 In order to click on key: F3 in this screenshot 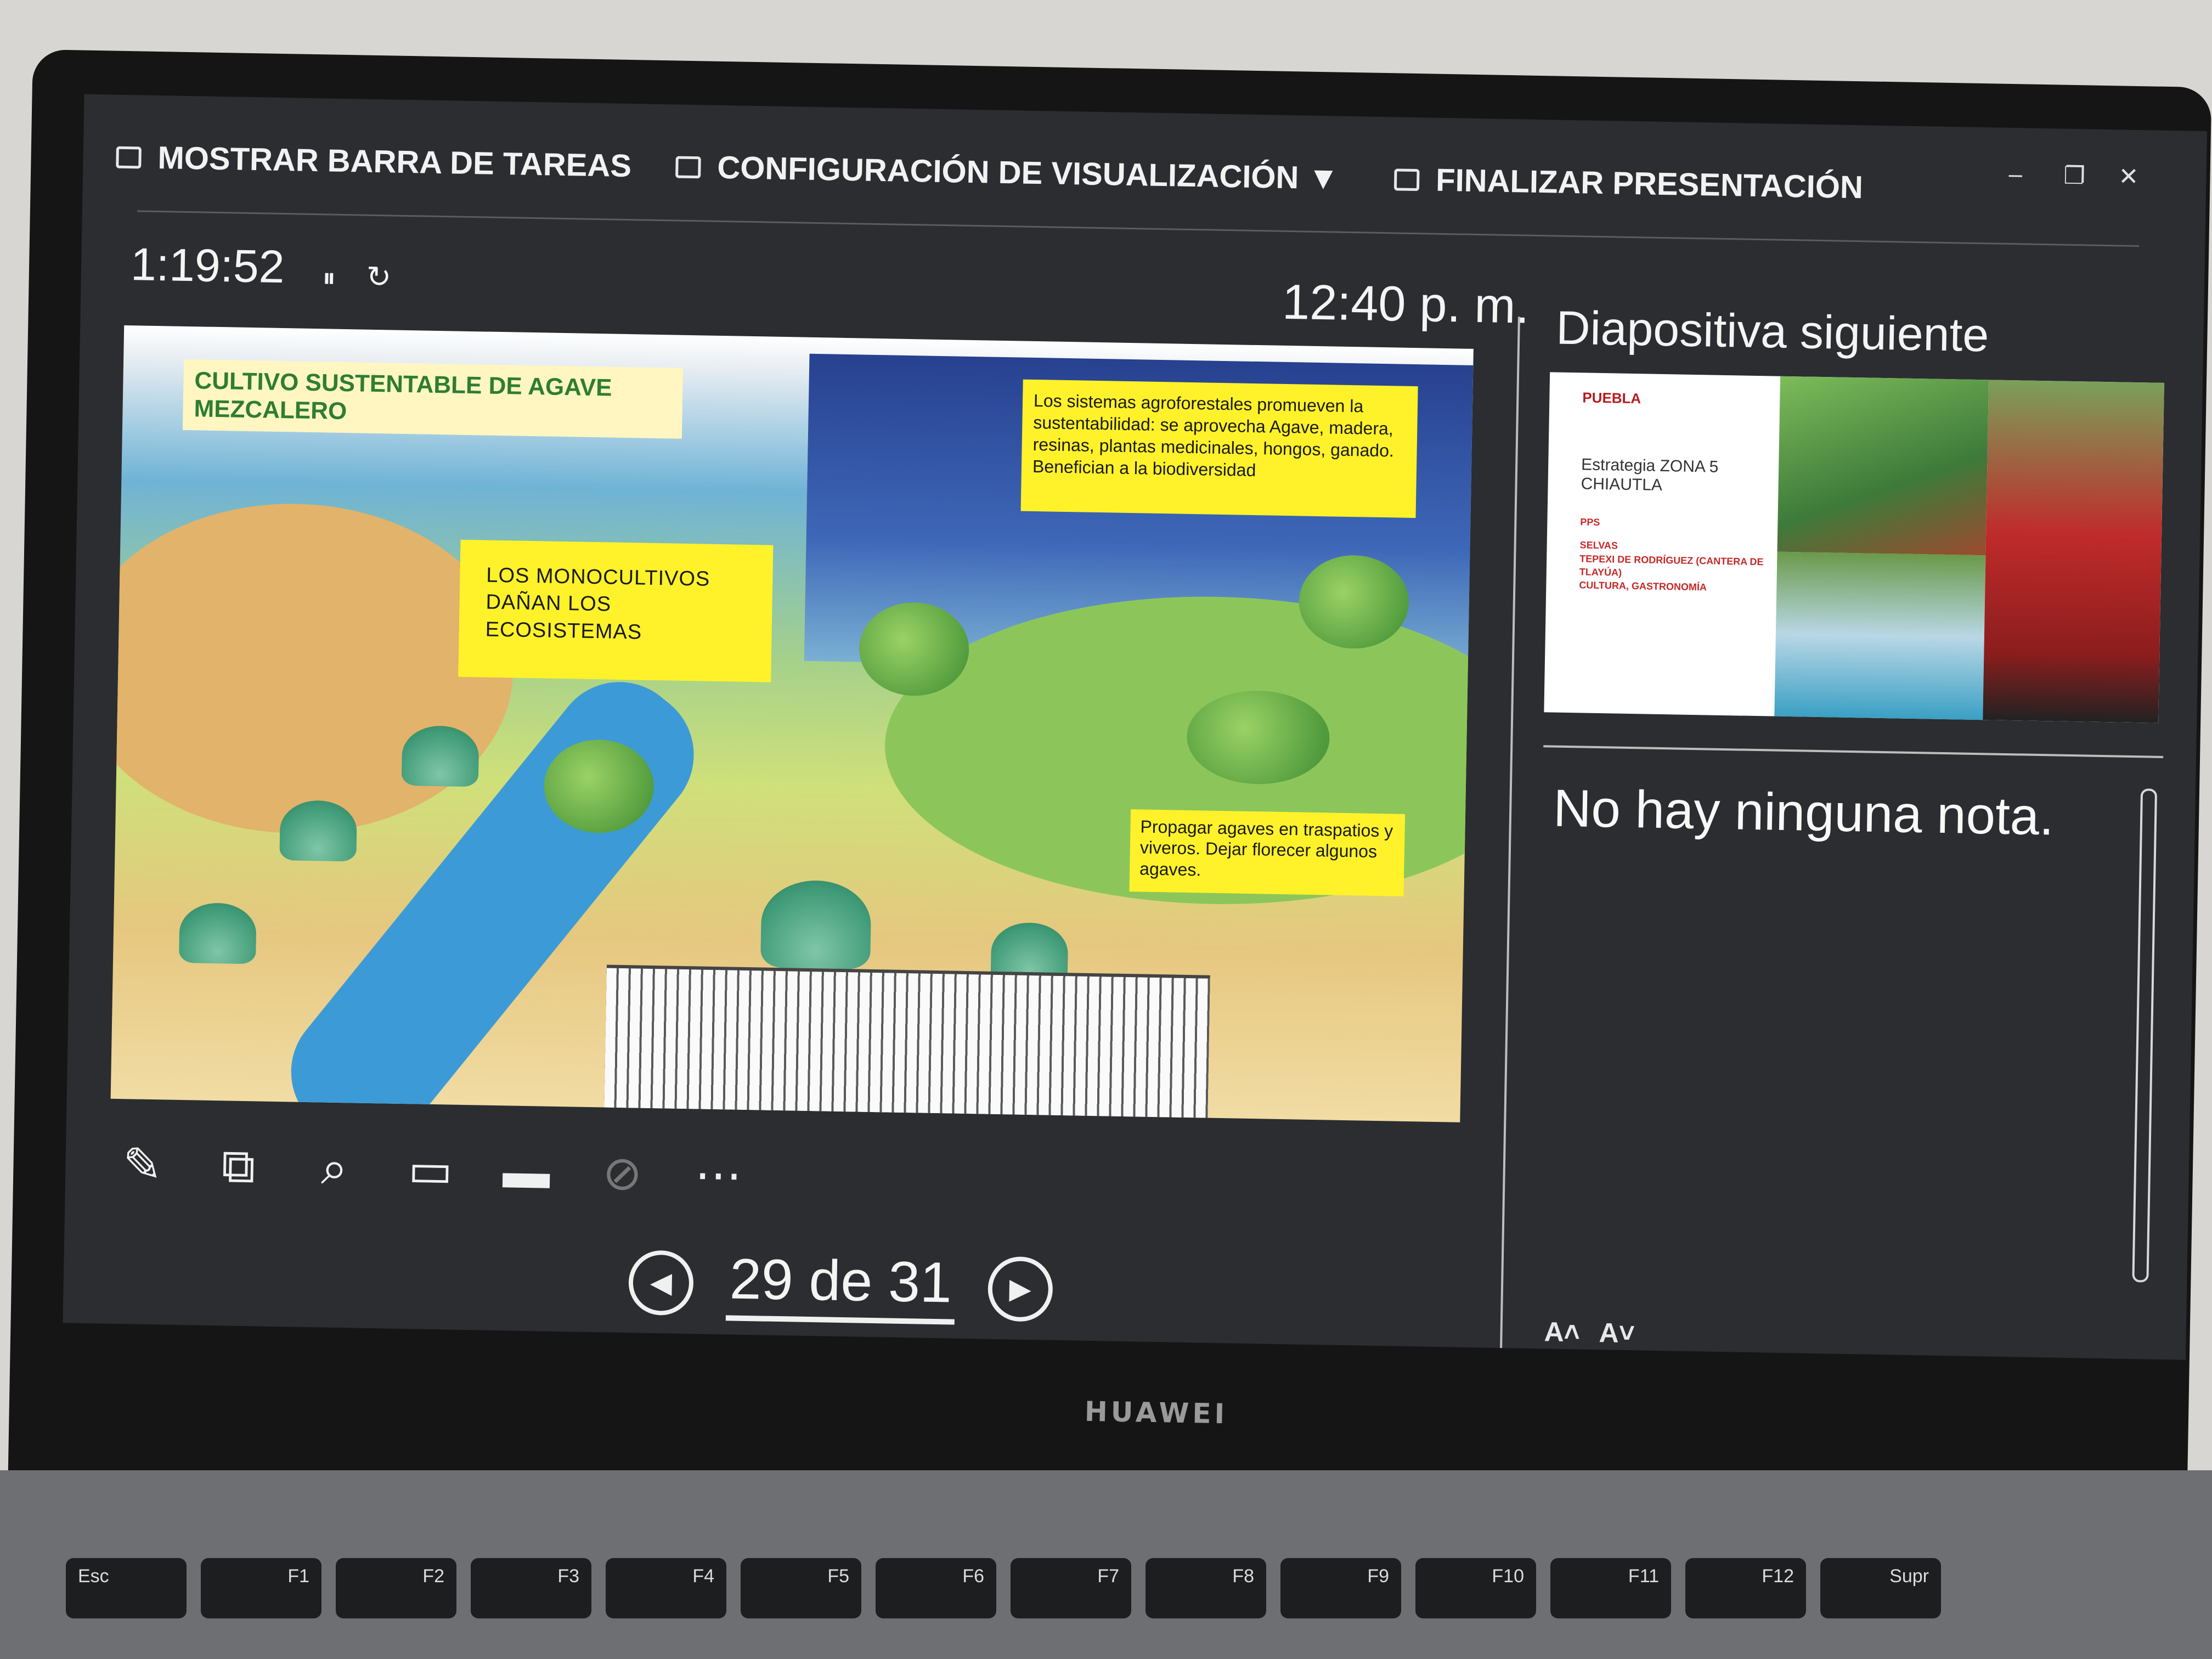, I will do `click(531, 1588)`.